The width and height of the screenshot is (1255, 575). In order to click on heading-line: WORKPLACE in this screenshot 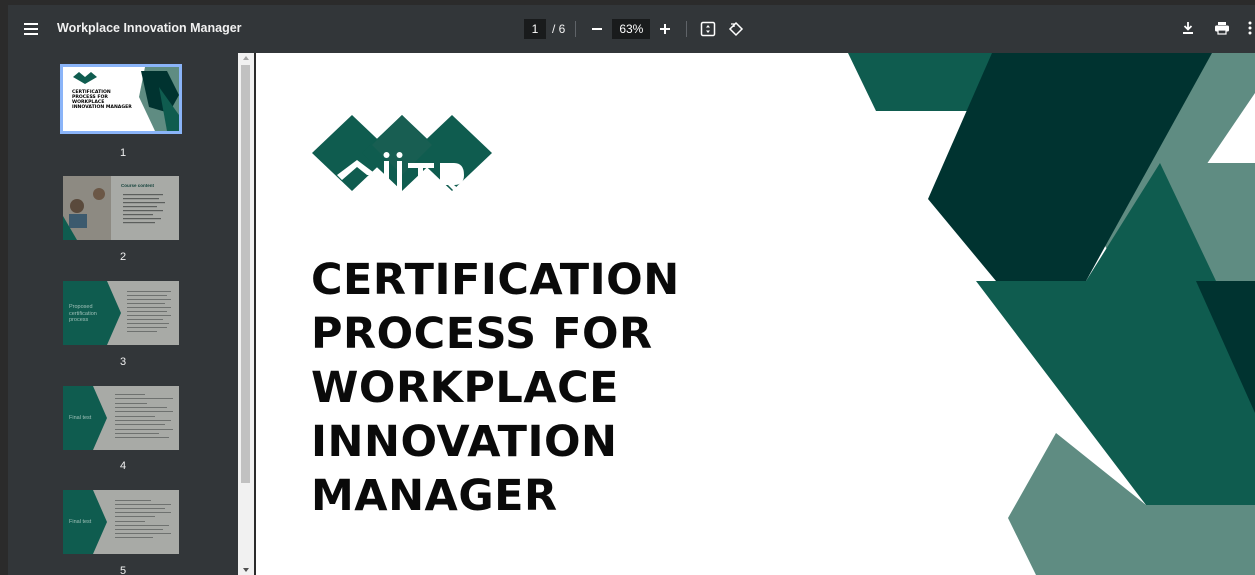, I will do `click(465, 388)`.